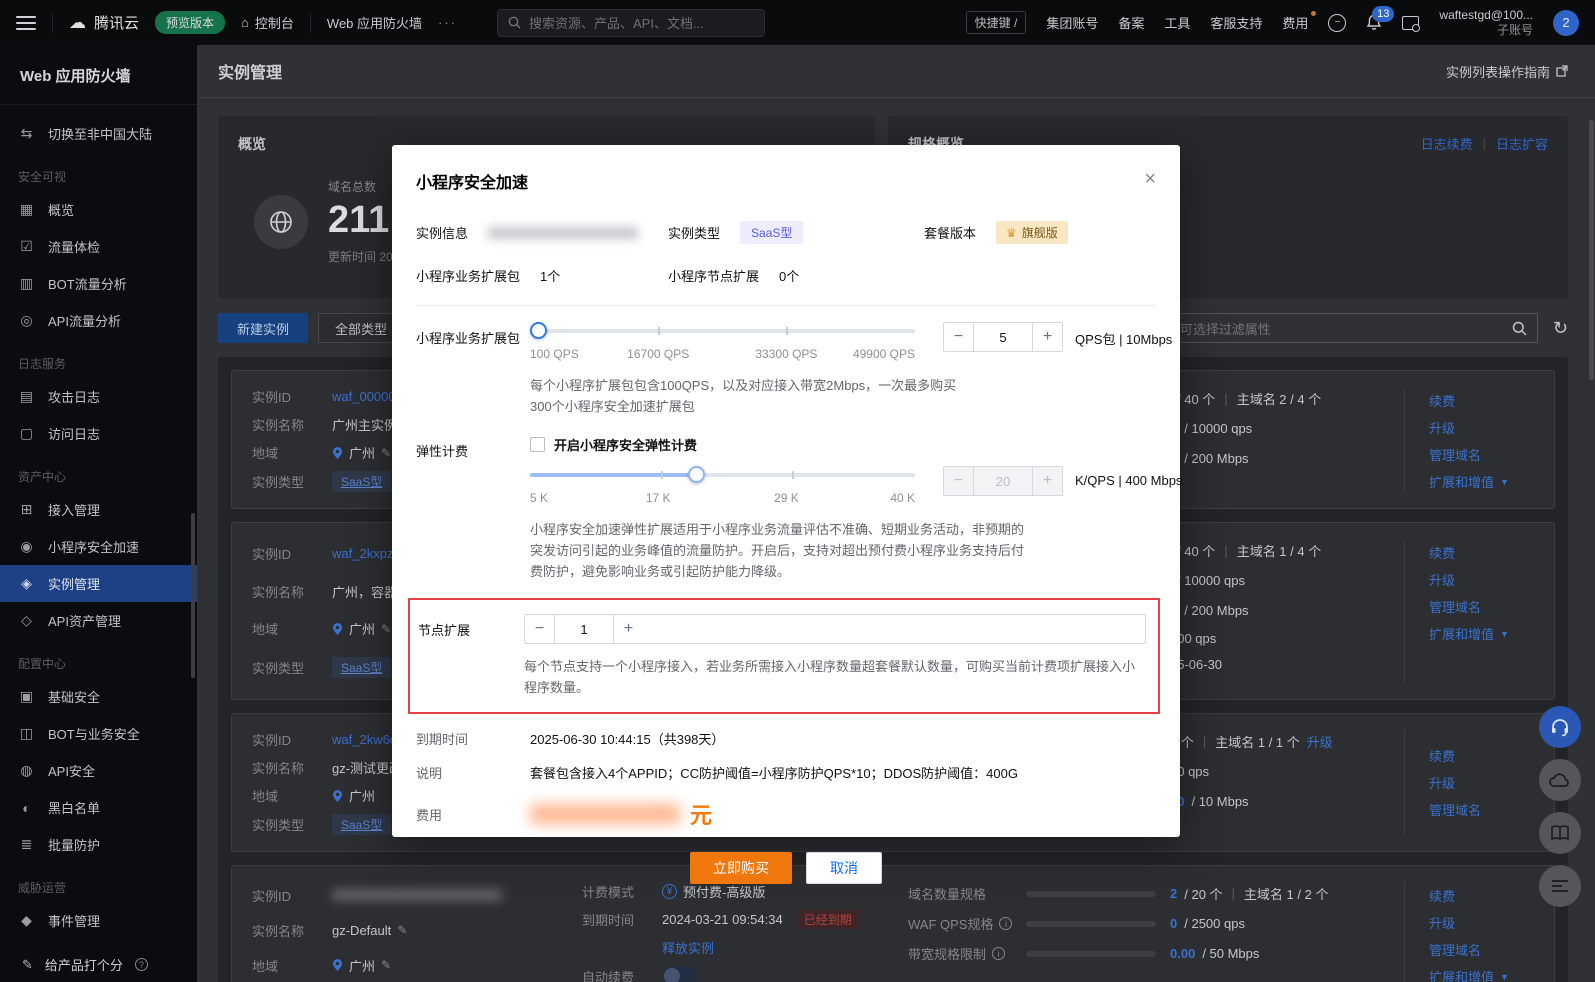 The width and height of the screenshot is (1595, 982). I want to click on search-icon, so click(514, 22).